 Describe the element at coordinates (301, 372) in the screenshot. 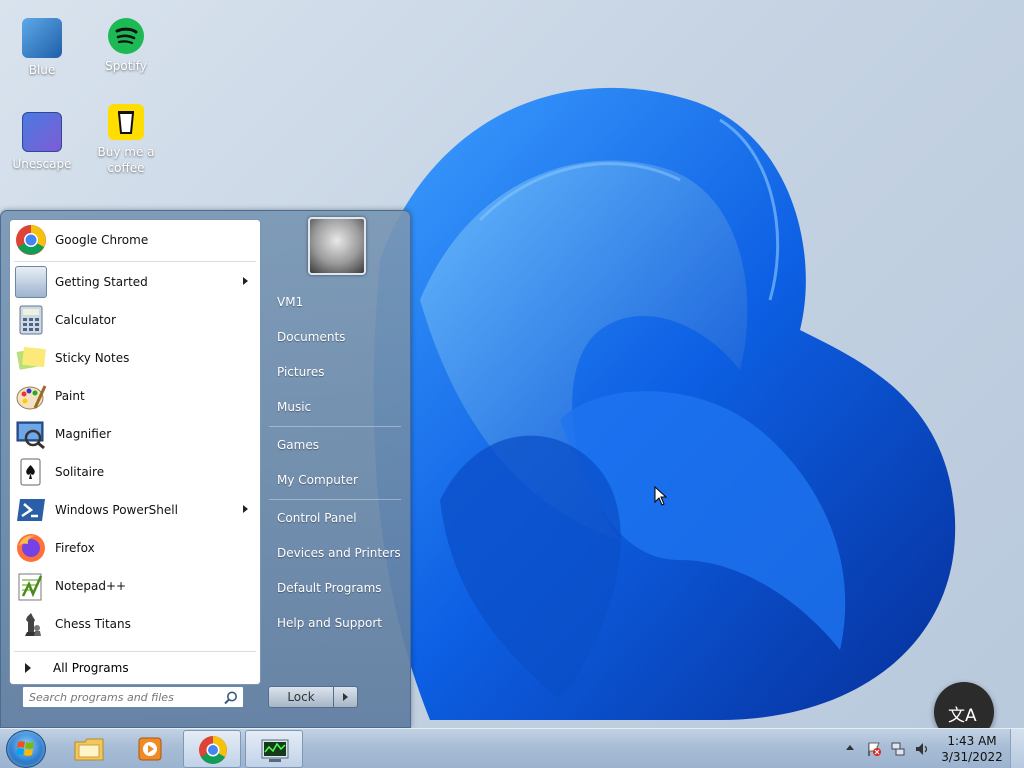

I see `right-item-label: Pictures` at that location.